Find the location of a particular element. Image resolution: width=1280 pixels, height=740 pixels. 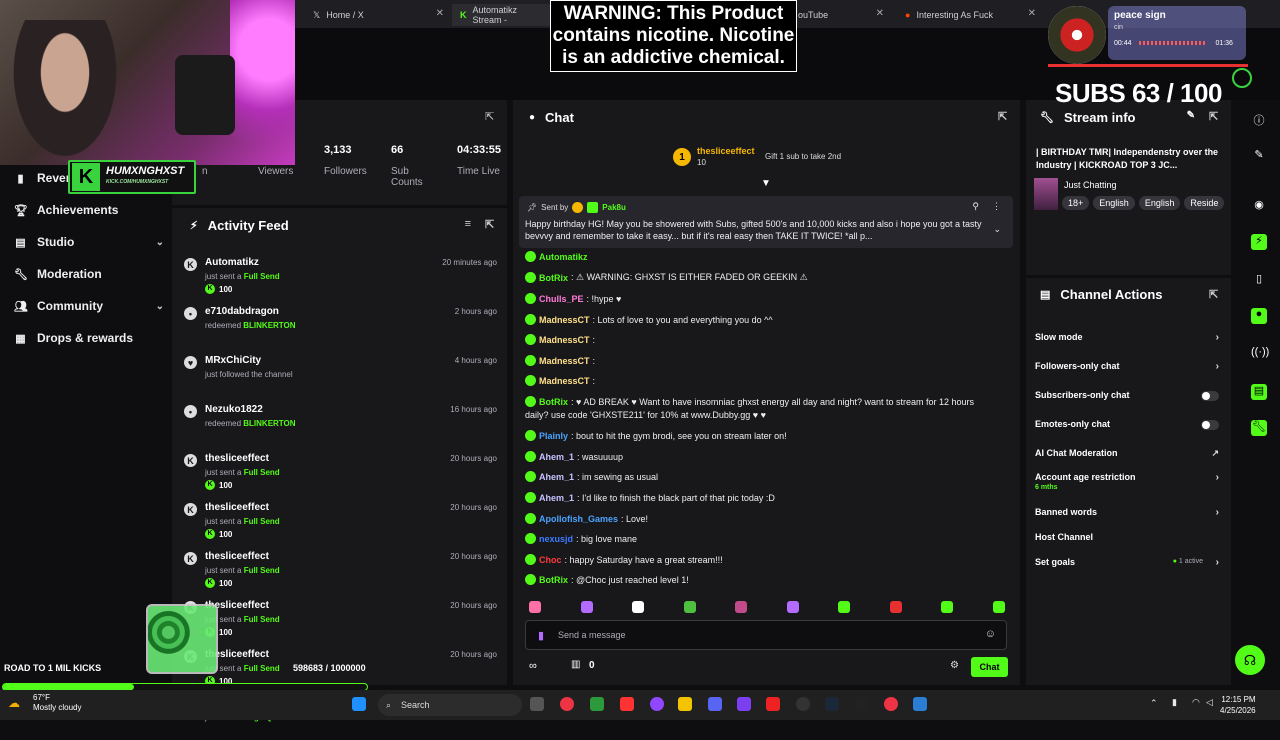

chat-username: Automatikz is located at coordinates (563, 257).